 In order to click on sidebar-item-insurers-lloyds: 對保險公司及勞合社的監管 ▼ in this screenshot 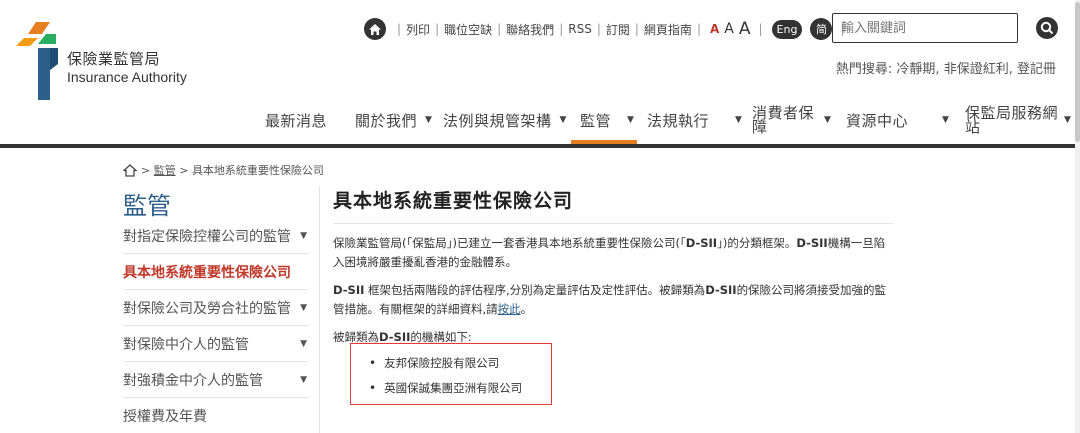, I will do `click(216, 308)`.